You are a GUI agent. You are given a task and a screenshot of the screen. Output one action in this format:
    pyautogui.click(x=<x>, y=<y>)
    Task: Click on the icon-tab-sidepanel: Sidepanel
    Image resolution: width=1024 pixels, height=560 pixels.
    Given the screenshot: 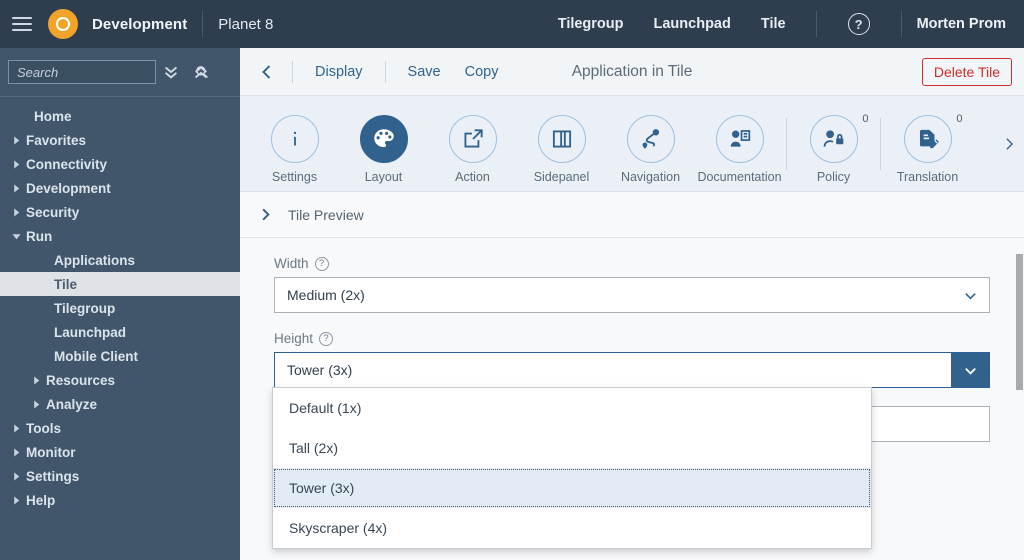 What is the action you would take?
    pyautogui.click(x=561, y=143)
    